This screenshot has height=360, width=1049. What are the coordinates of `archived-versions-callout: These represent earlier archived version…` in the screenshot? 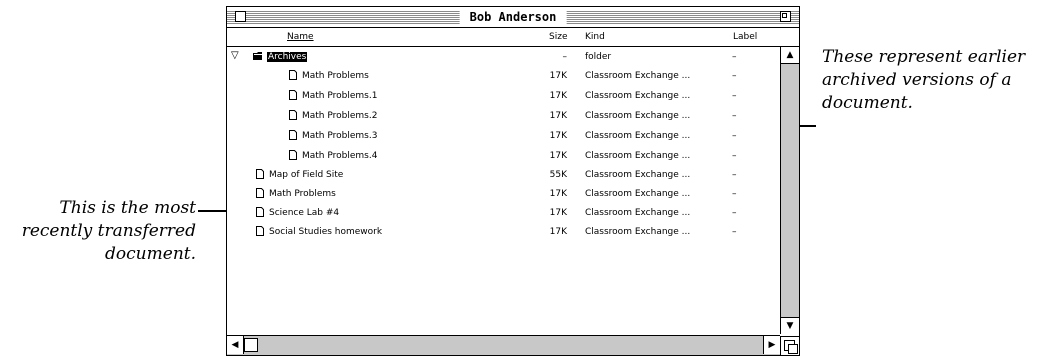 It's located at (924, 80).